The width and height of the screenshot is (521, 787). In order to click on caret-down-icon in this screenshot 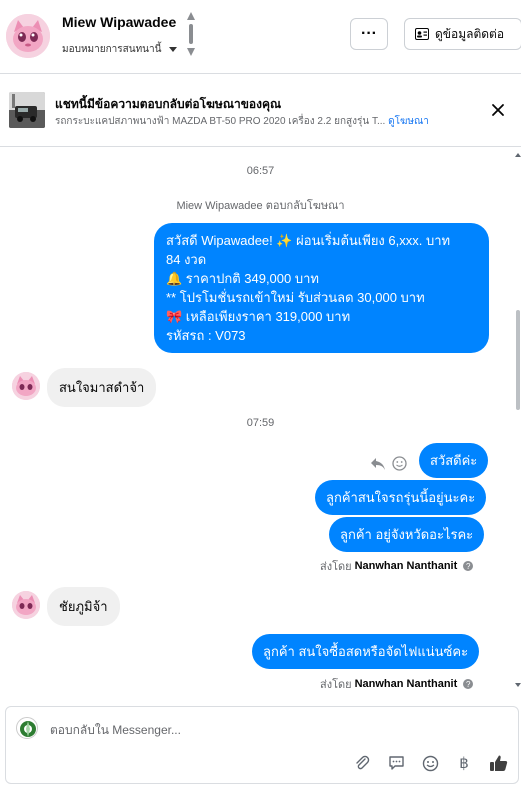, I will do `click(173, 49)`.